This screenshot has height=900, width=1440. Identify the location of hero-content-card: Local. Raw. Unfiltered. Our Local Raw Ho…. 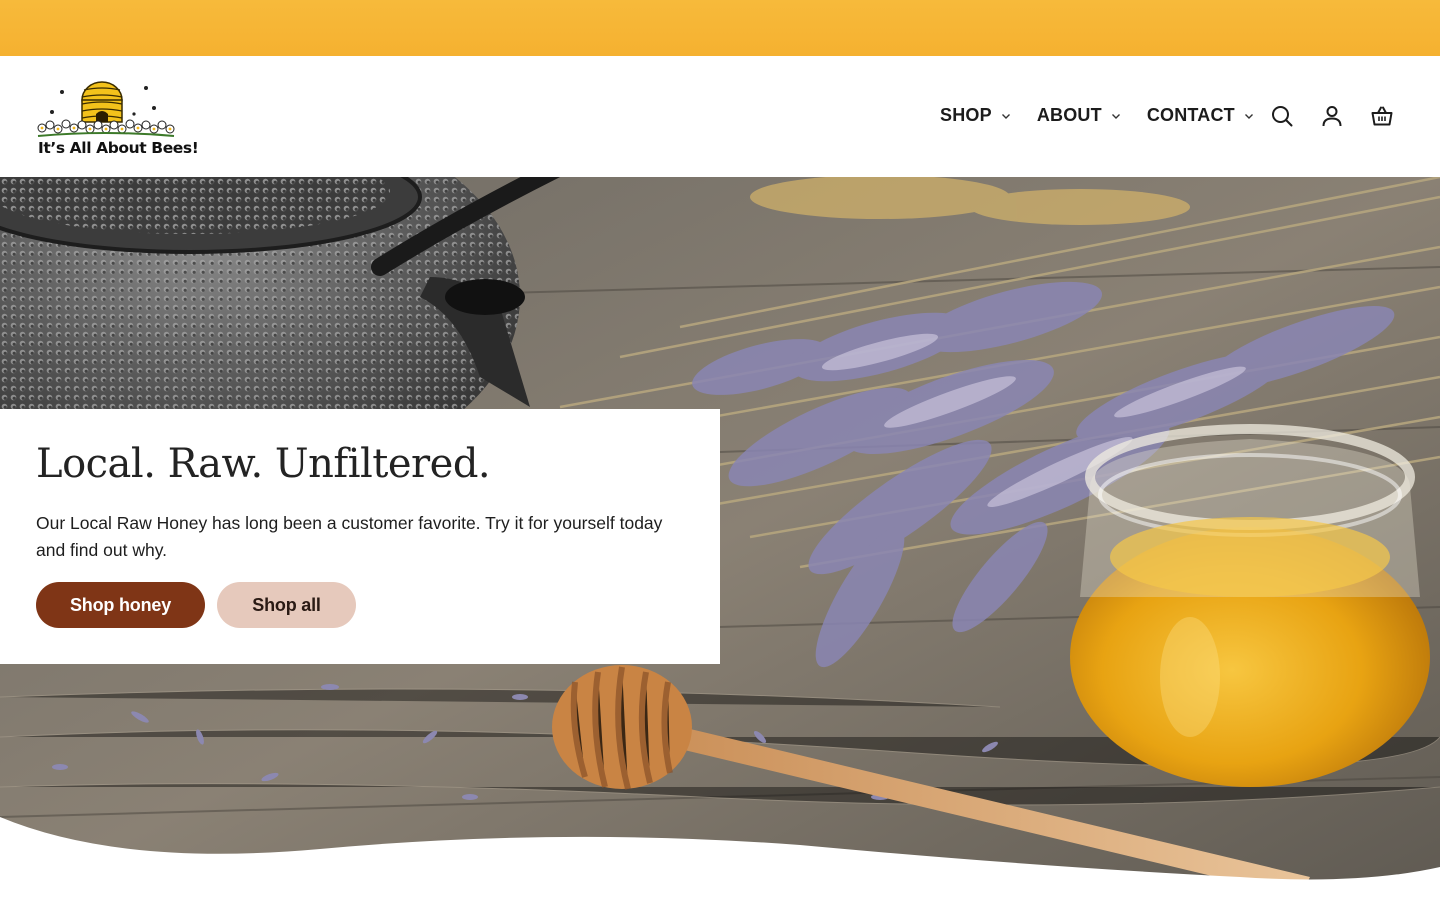
(360, 536).